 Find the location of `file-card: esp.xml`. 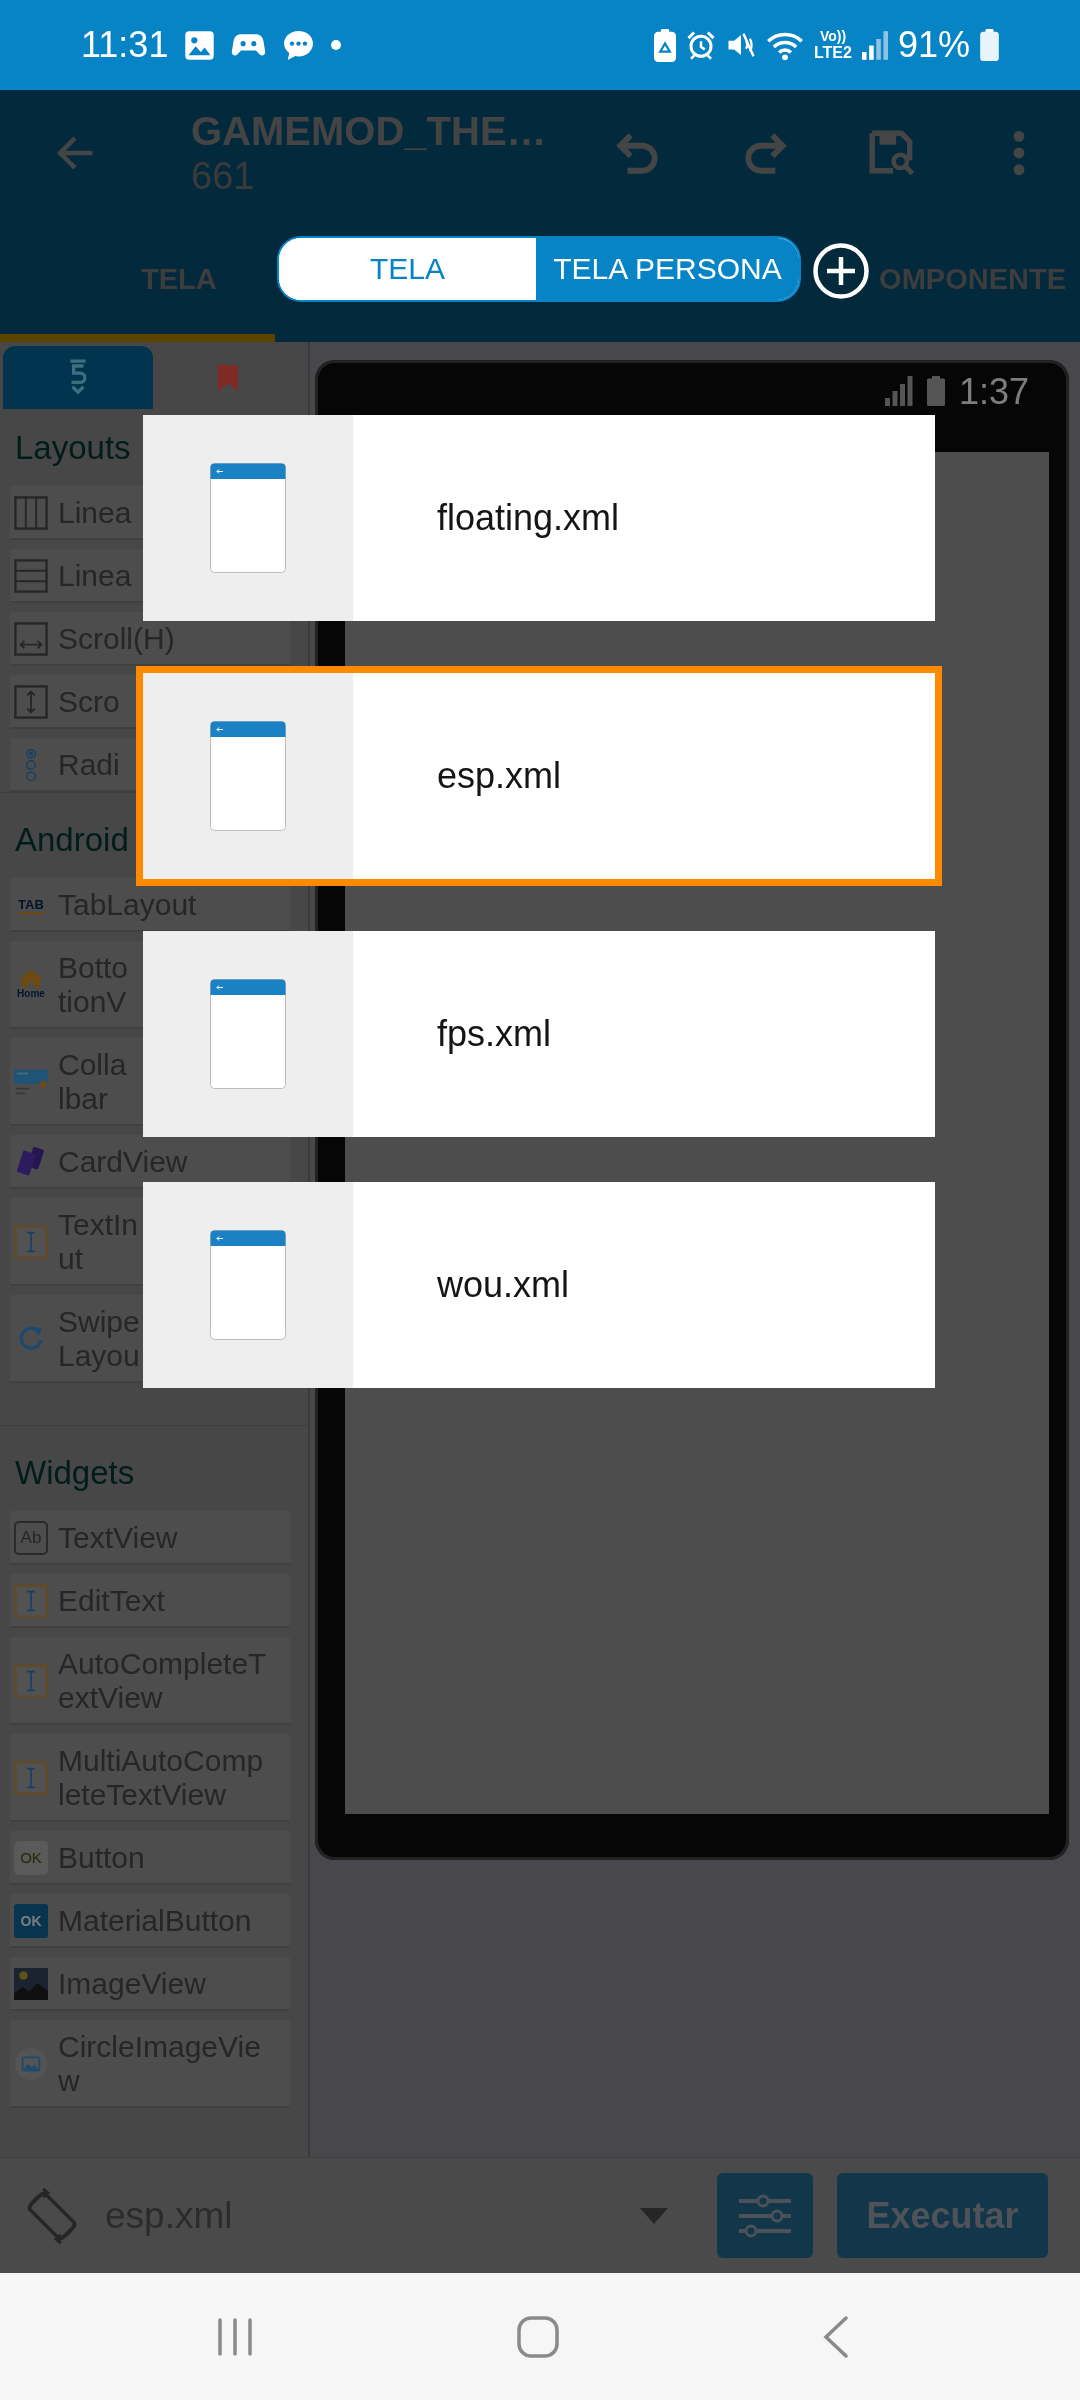

file-card: esp.xml is located at coordinates (539, 776).